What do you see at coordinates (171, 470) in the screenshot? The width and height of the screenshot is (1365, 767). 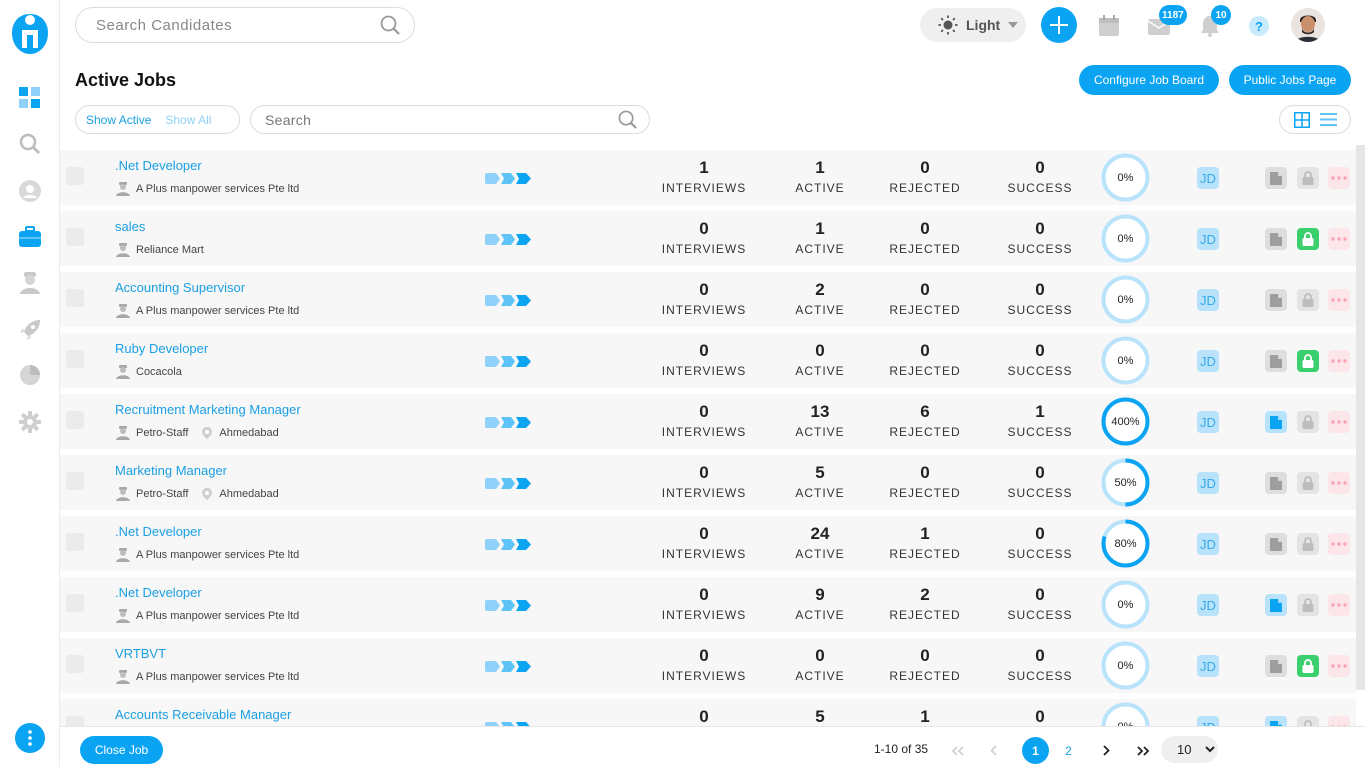 I see `job-title: Marketing Manager` at bounding box center [171, 470].